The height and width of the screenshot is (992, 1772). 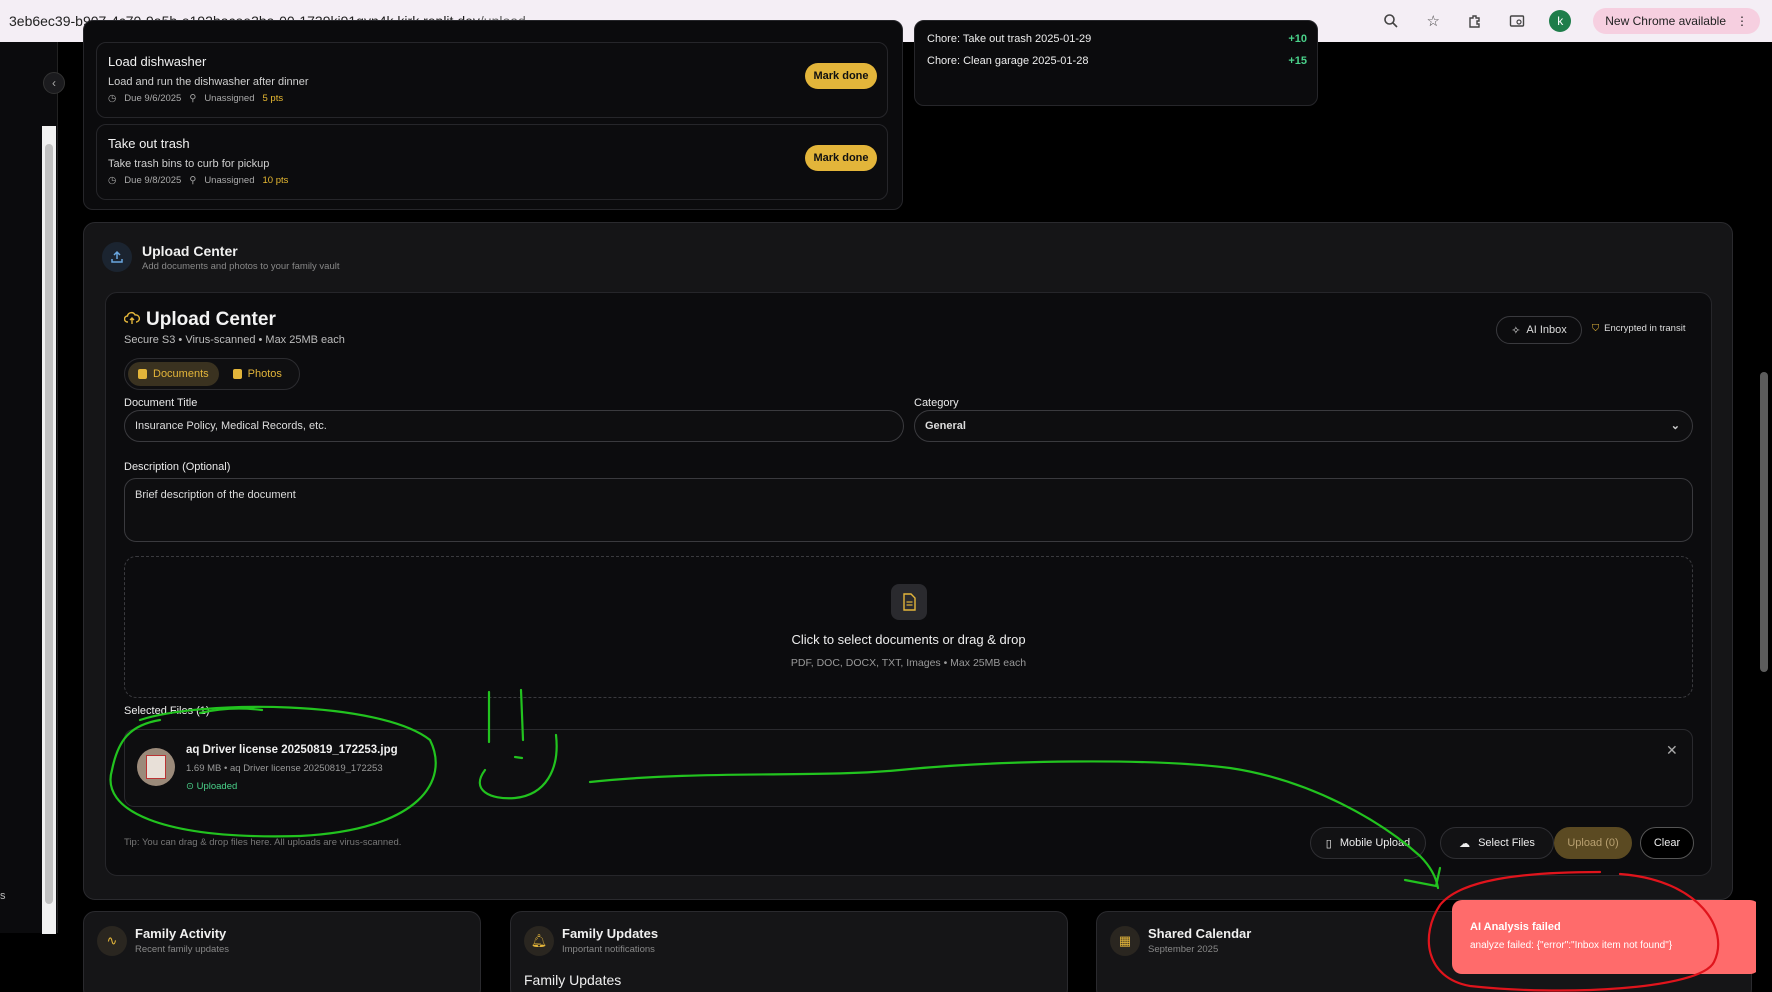 I want to click on tab-documents: Documents, so click(x=173, y=374).